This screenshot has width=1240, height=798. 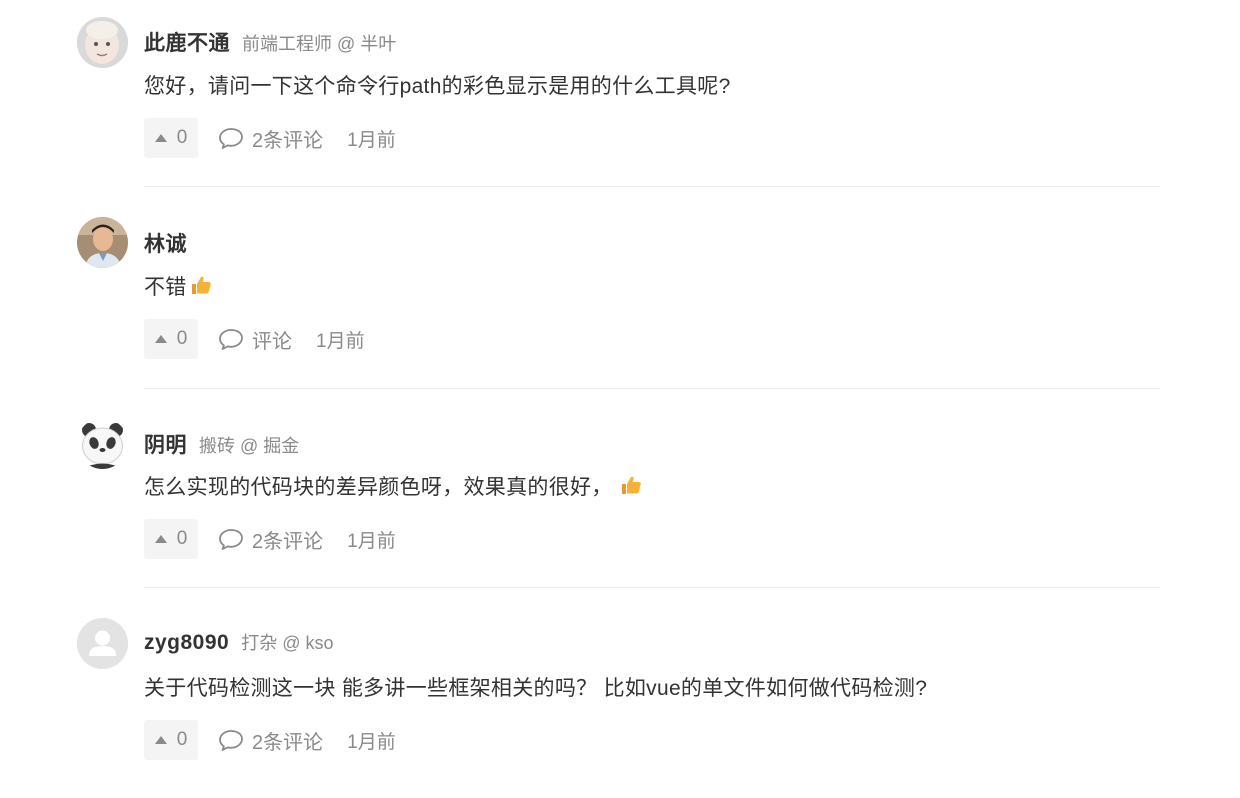 I want to click on username: zyg8090, so click(x=186, y=643).